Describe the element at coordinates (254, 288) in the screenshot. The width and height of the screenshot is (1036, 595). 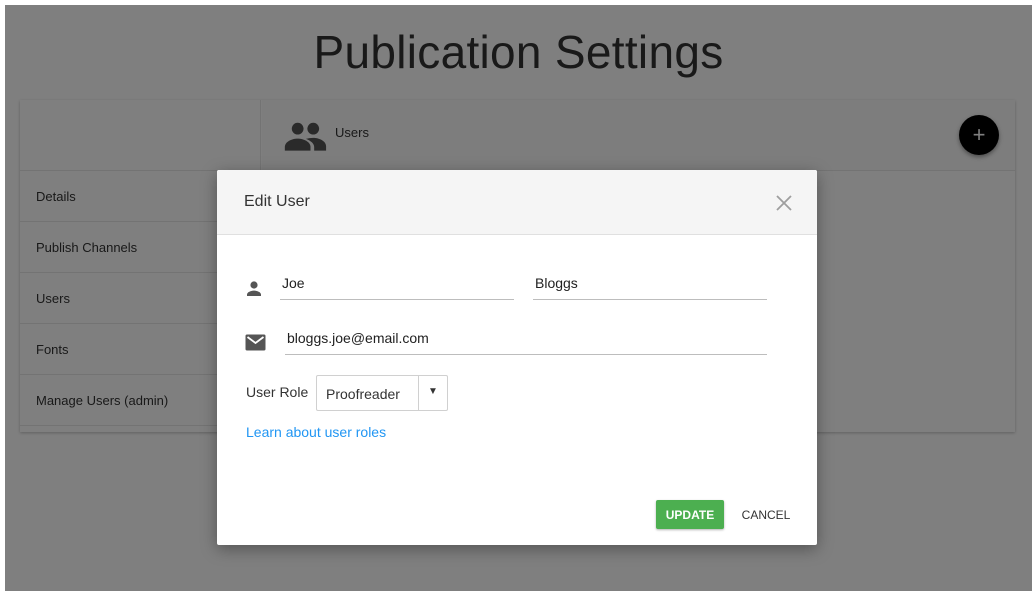
I see `person-icon` at that location.